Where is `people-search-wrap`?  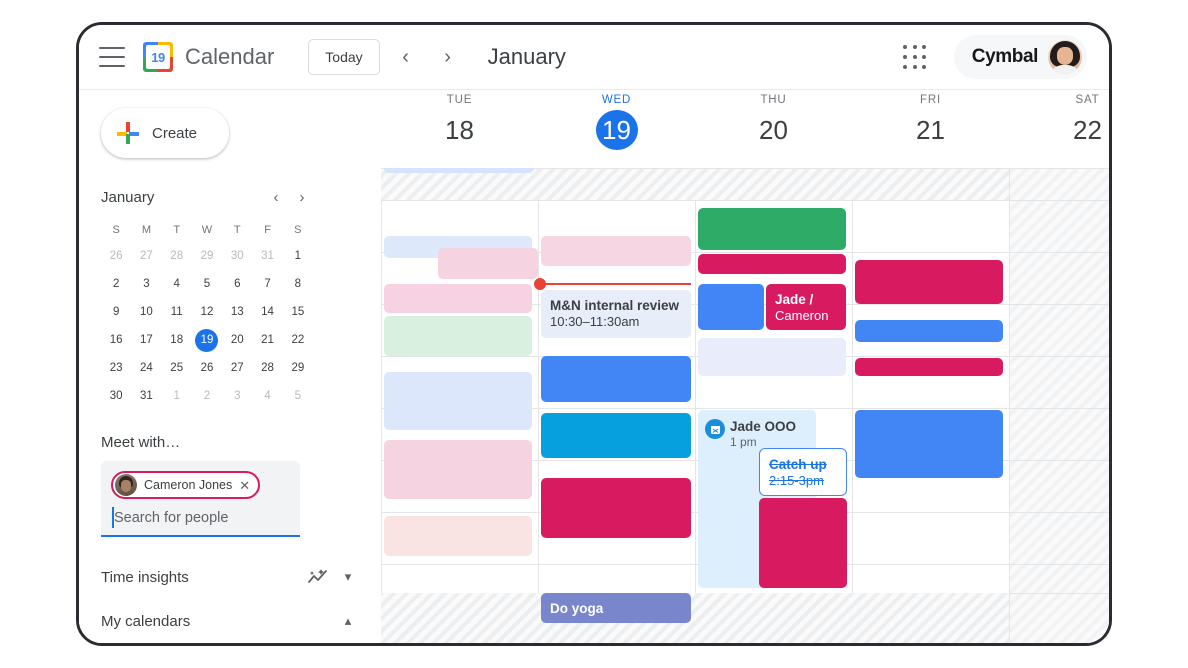 people-search-wrap is located at coordinates (200, 518).